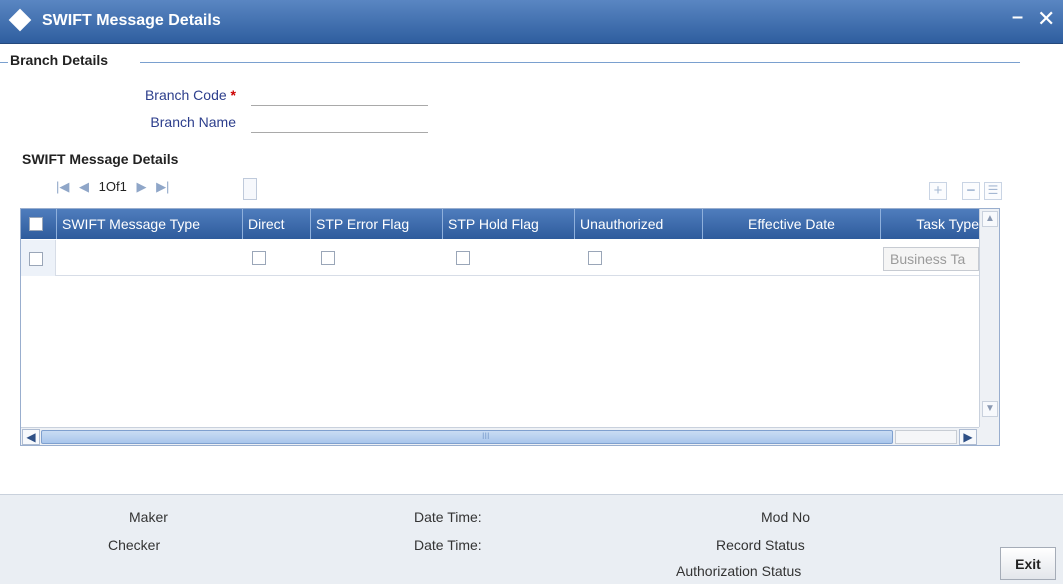 This screenshot has width=1063, height=584. Describe the element at coordinates (448, 517) in the screenshot. I see `maker-datetime-label: Date Time:` at that location.